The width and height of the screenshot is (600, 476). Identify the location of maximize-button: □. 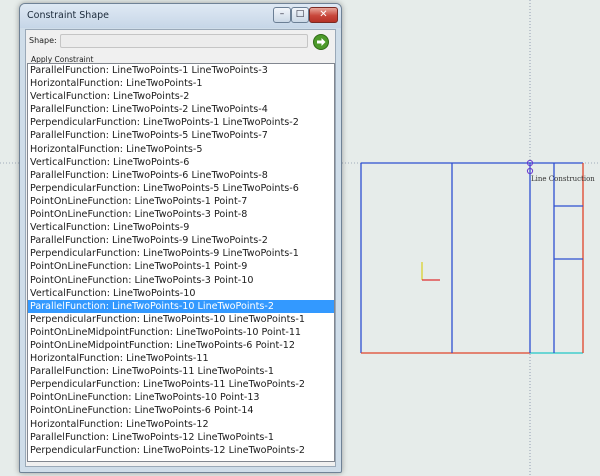
(300, 15).